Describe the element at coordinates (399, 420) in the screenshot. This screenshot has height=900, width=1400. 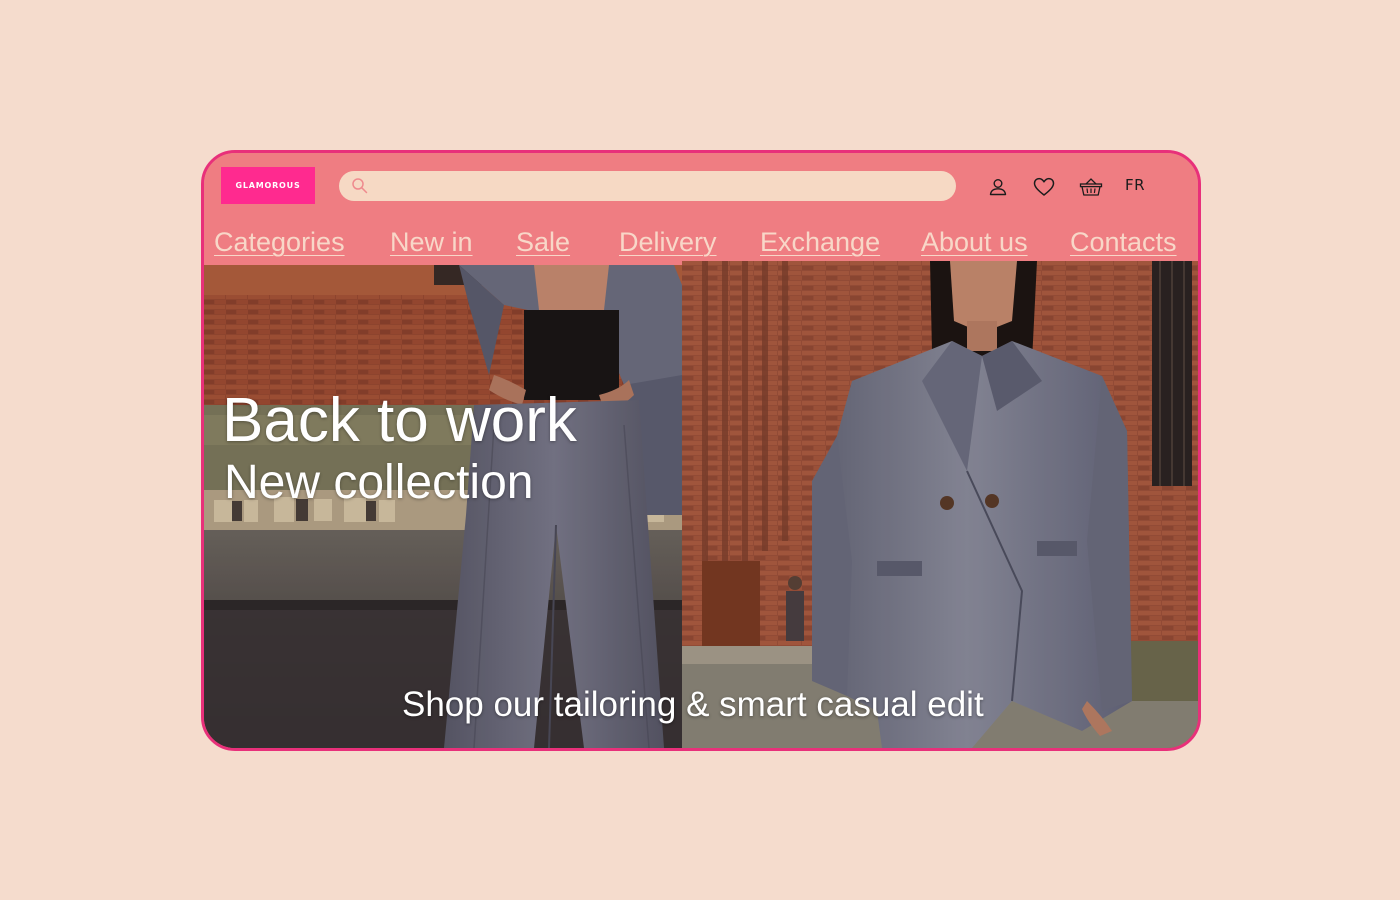
I see `hero-title: Back to work` at that location.